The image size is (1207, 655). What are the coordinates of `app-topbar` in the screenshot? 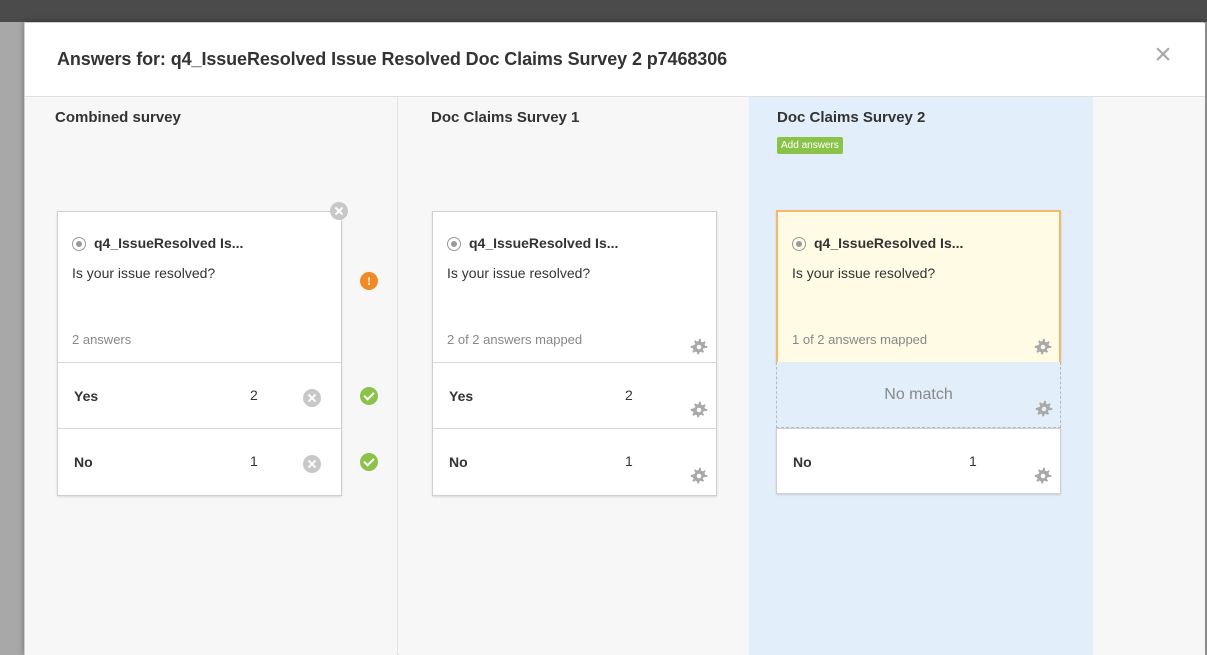 It's located at (603, 11).